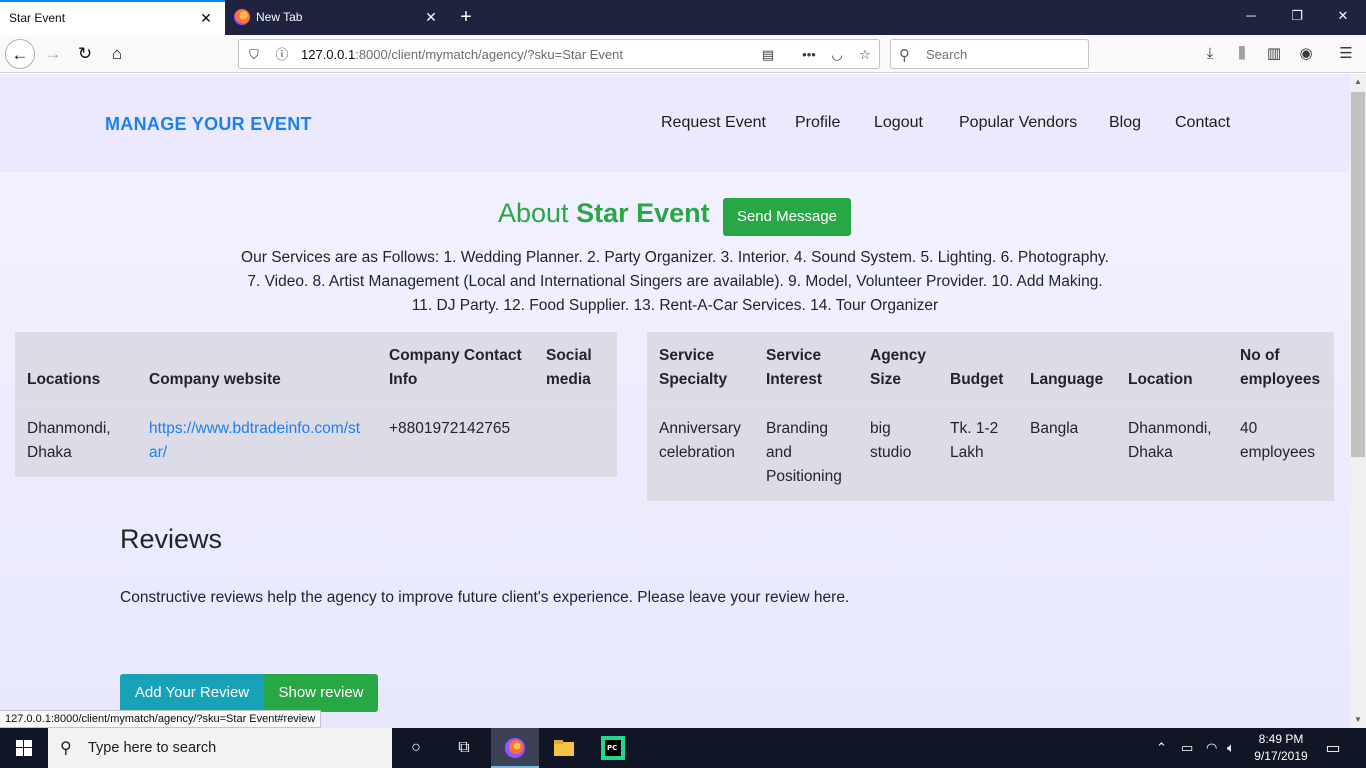 This screenshot has height=768, width=1366. Describe the element at coordinates (321, 693) in the screenshot. I see `show-review-button: Show review` at that location.